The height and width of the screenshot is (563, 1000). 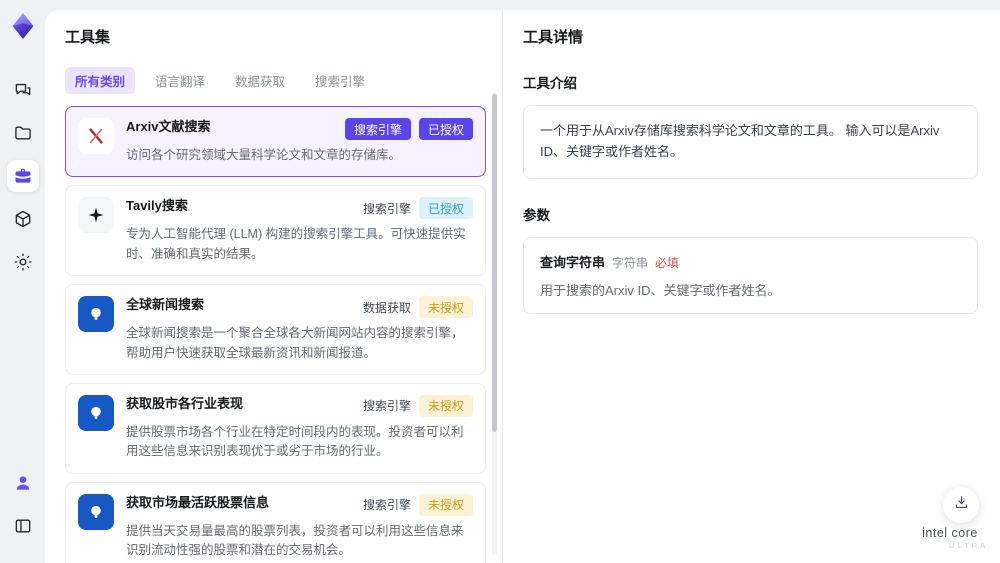 I want to click on tool-name: 全球新闻搜索, so click(x=165, y=305).